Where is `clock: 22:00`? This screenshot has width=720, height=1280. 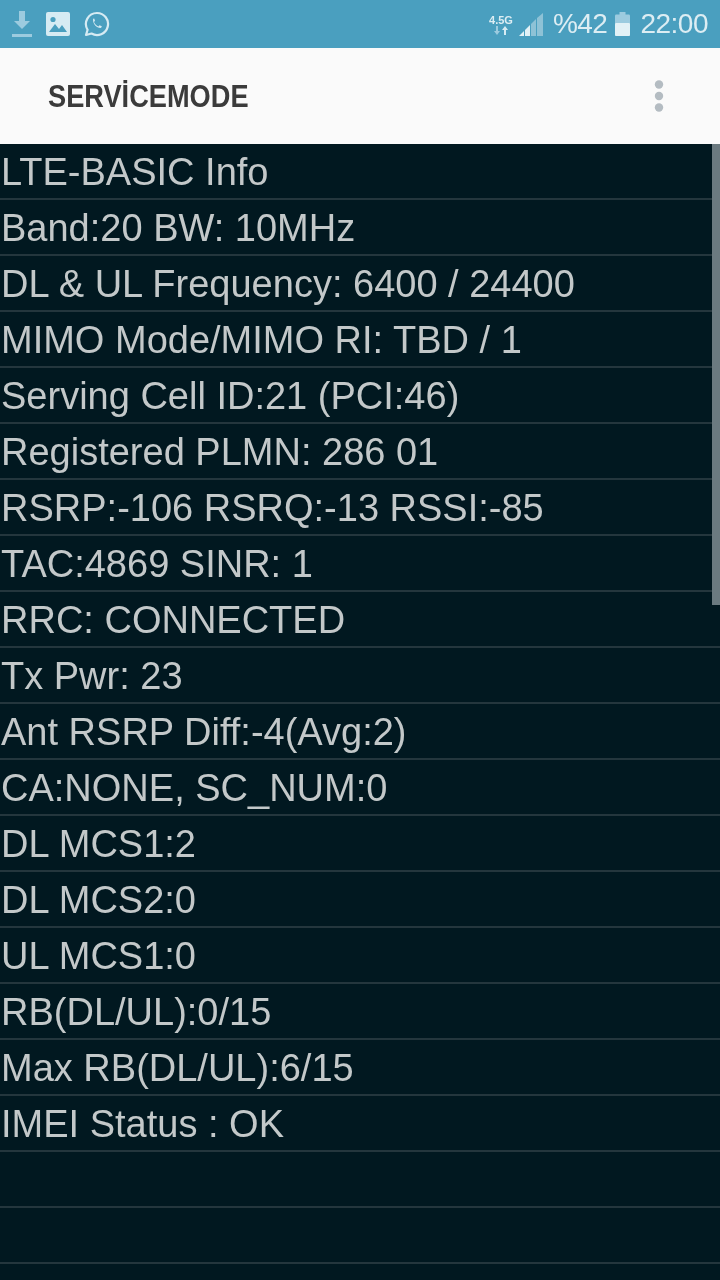 clock: 22:00 is located at coordinates (674, 24).